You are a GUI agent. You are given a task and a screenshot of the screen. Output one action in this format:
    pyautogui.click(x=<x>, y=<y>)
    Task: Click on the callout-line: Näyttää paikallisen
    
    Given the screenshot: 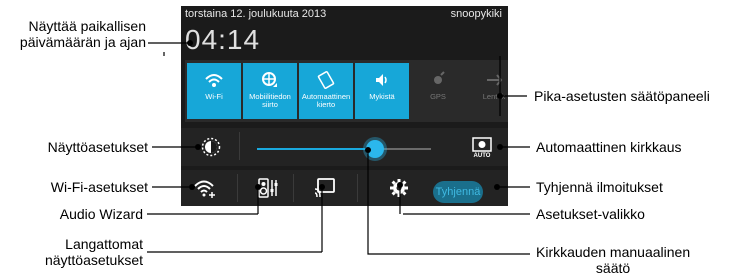 What is the action you would take?
    pyautogui.click(x=87, y=26)
    